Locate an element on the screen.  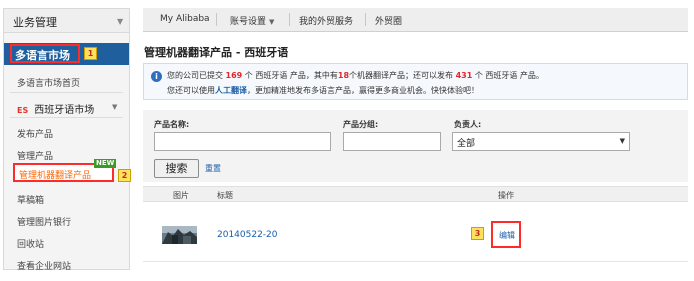
submitted-count: 169 is located at coordinates (234, 75).